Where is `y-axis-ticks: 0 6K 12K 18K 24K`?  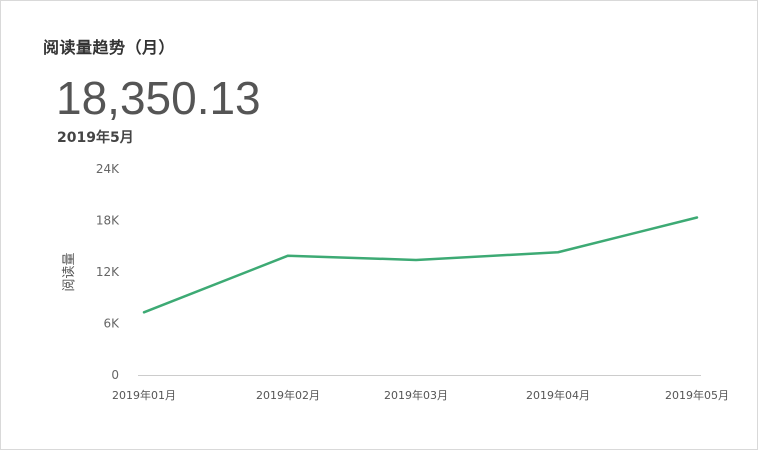
y-axis-ticks: 0 6K 12K 18K 24K is located at coordinates (108, 272).